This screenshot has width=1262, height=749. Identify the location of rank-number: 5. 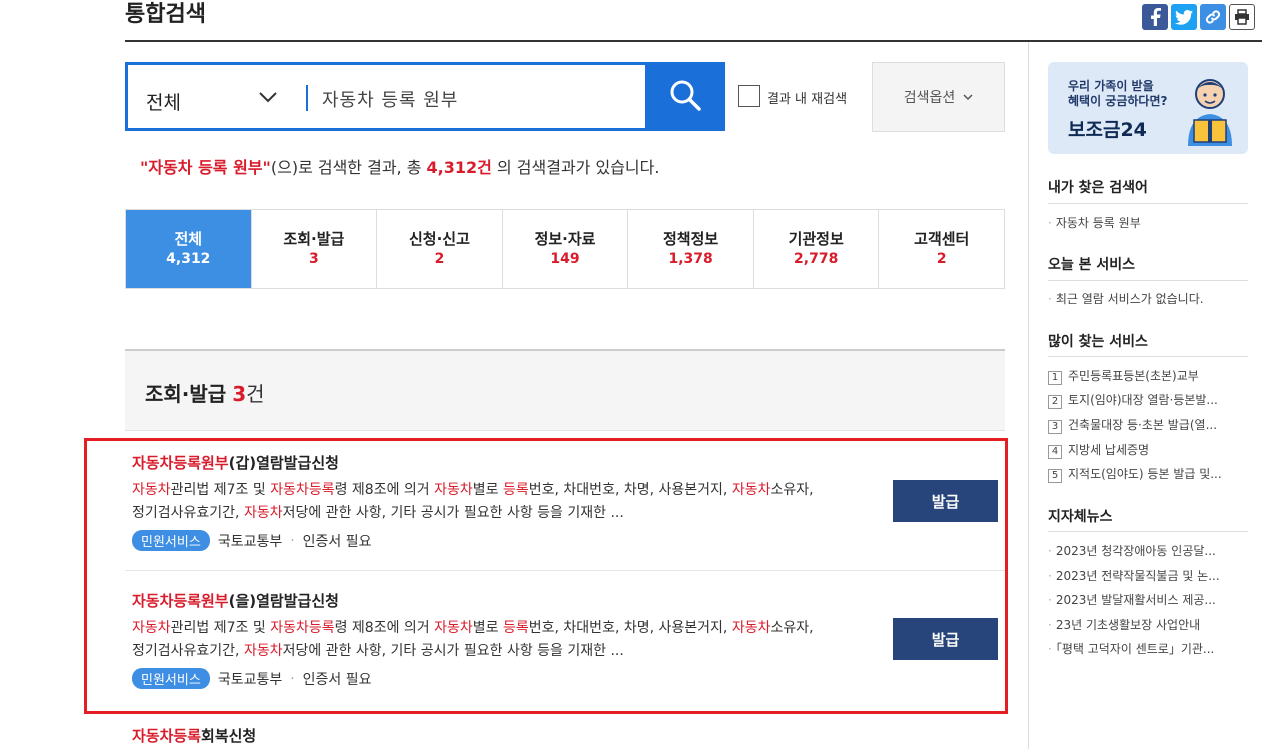
(1055, 476).